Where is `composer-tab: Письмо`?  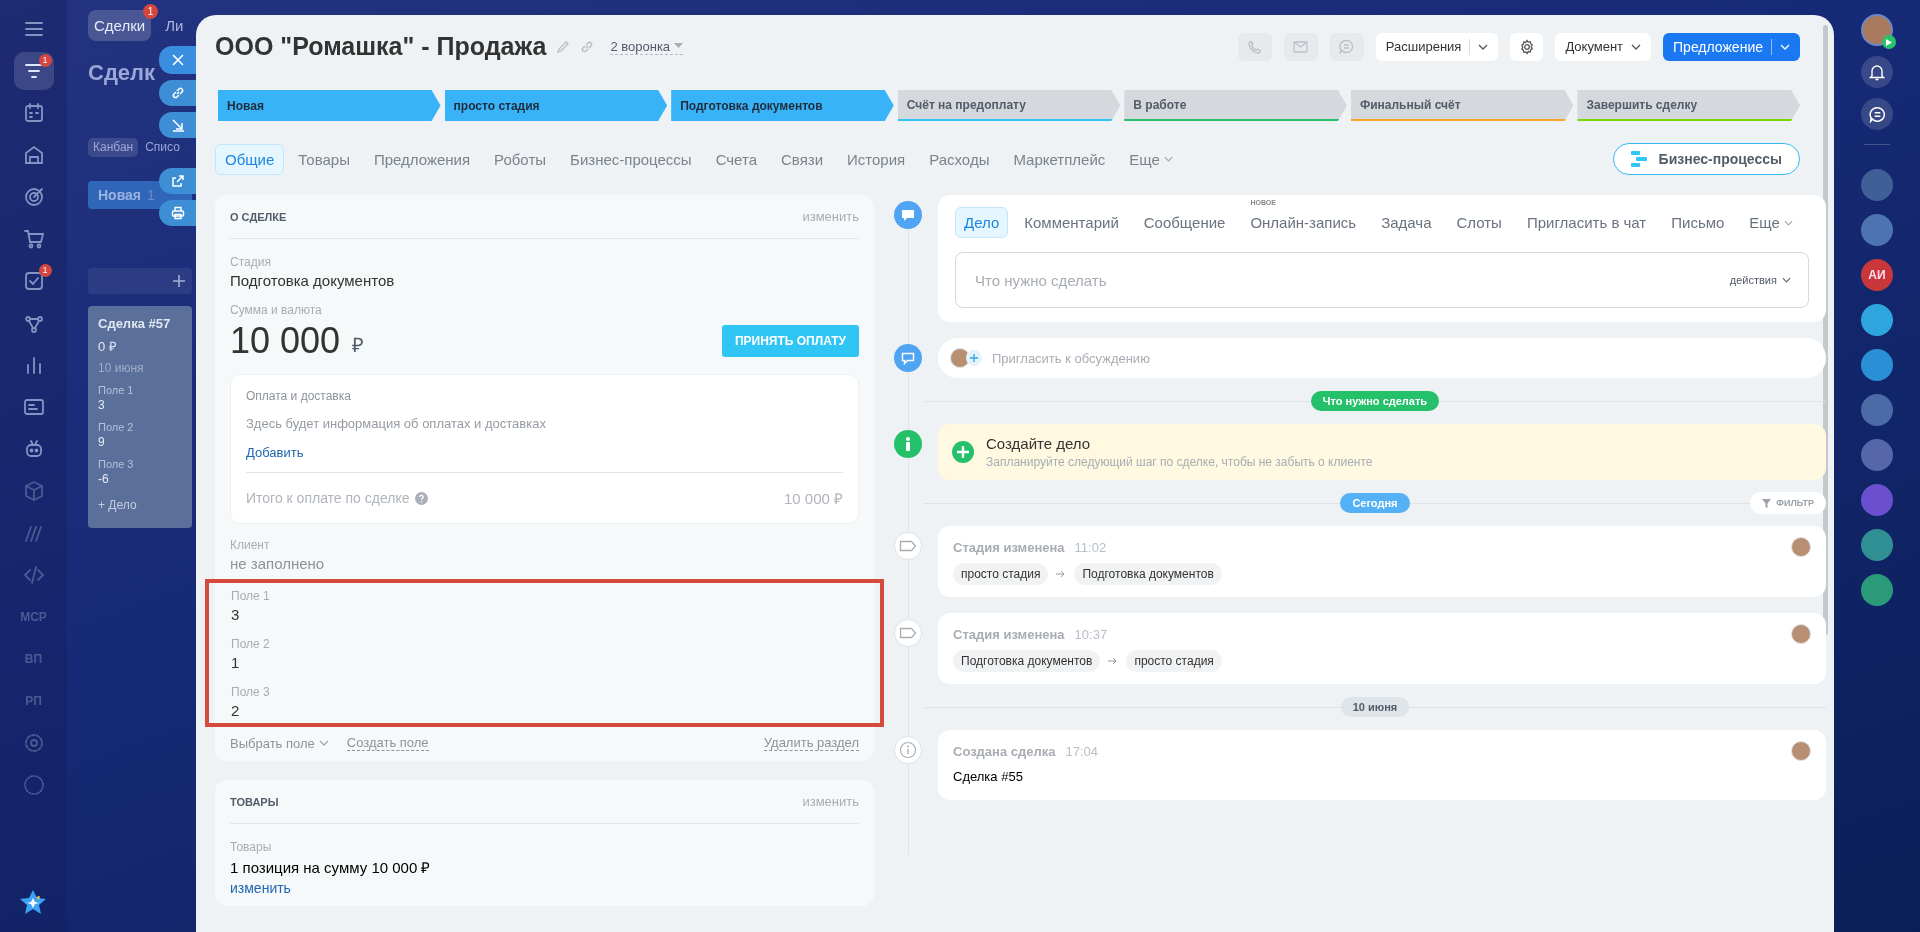
composer-tab: Письмо is located at coordinates (1698, 222).